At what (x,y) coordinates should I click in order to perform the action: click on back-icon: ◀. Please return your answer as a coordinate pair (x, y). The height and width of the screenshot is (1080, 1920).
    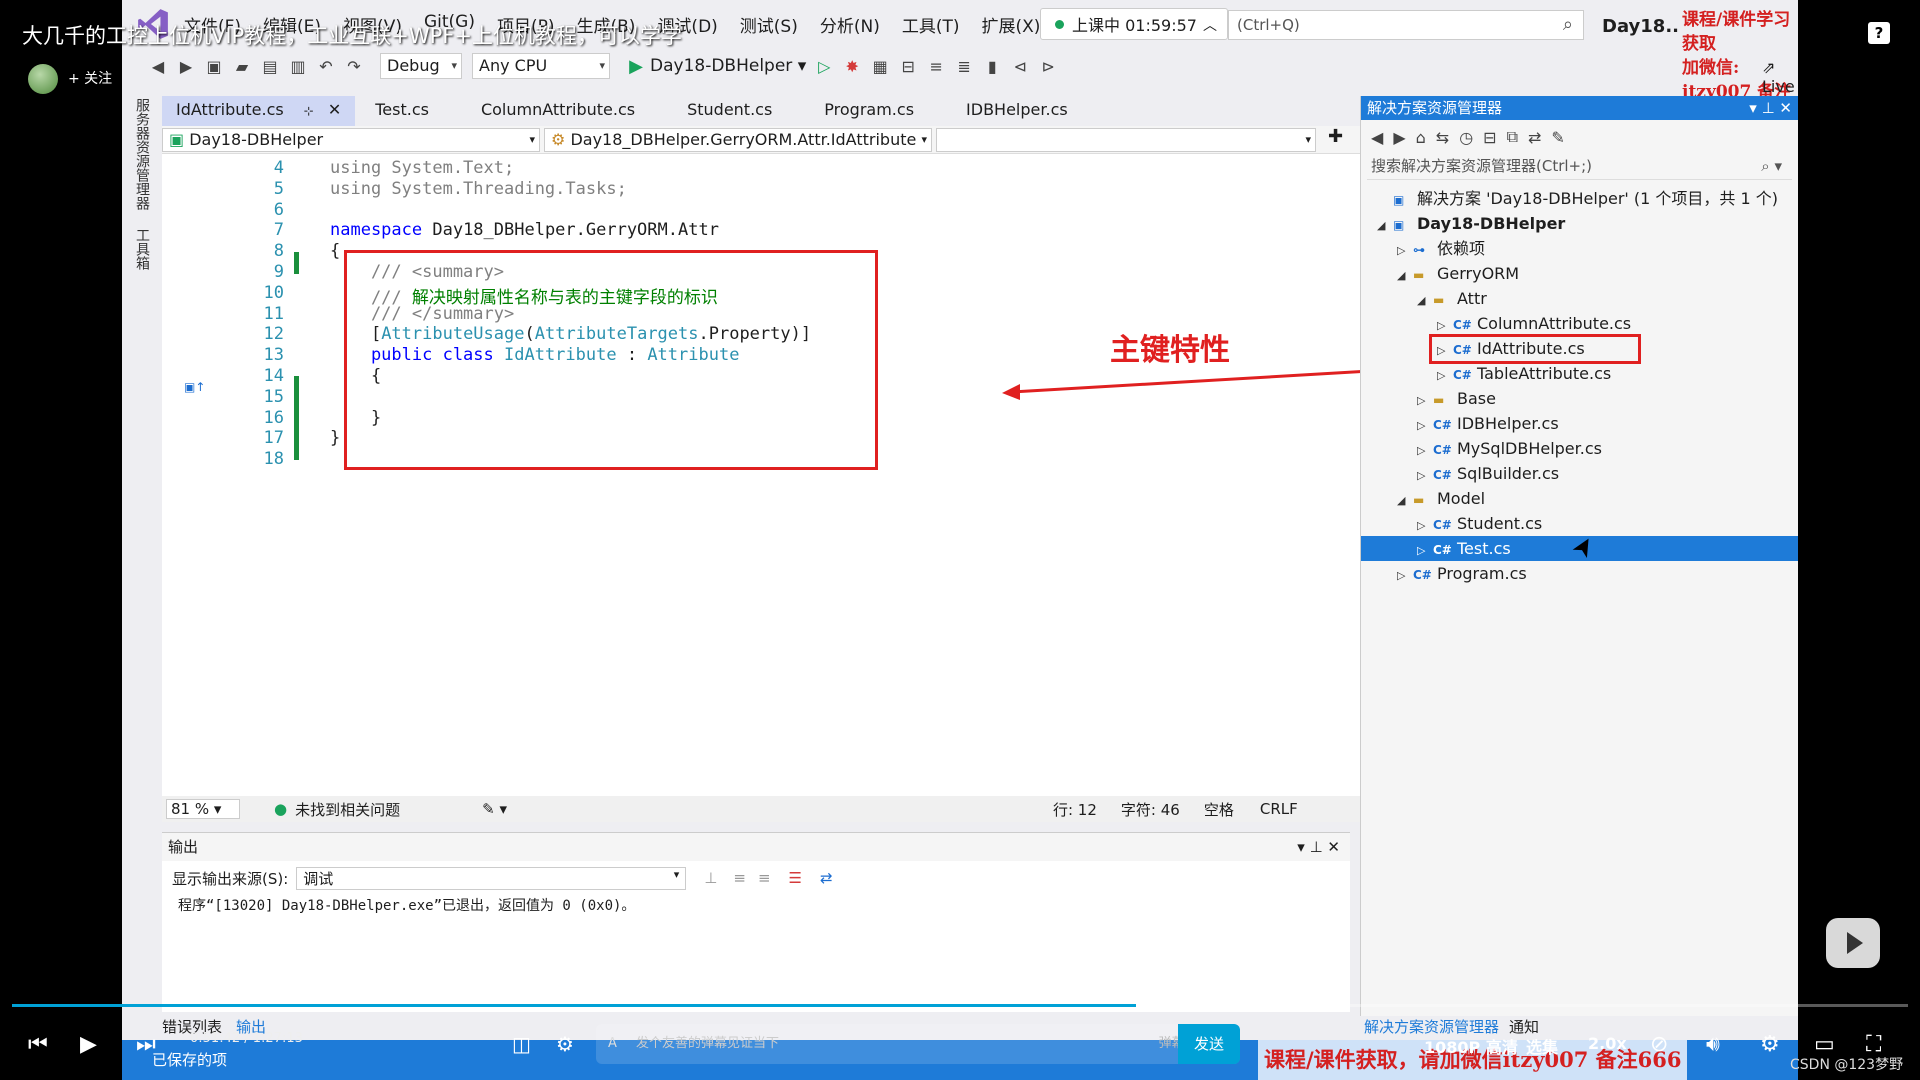
    Looking at the image, I should click on (1377, 137).